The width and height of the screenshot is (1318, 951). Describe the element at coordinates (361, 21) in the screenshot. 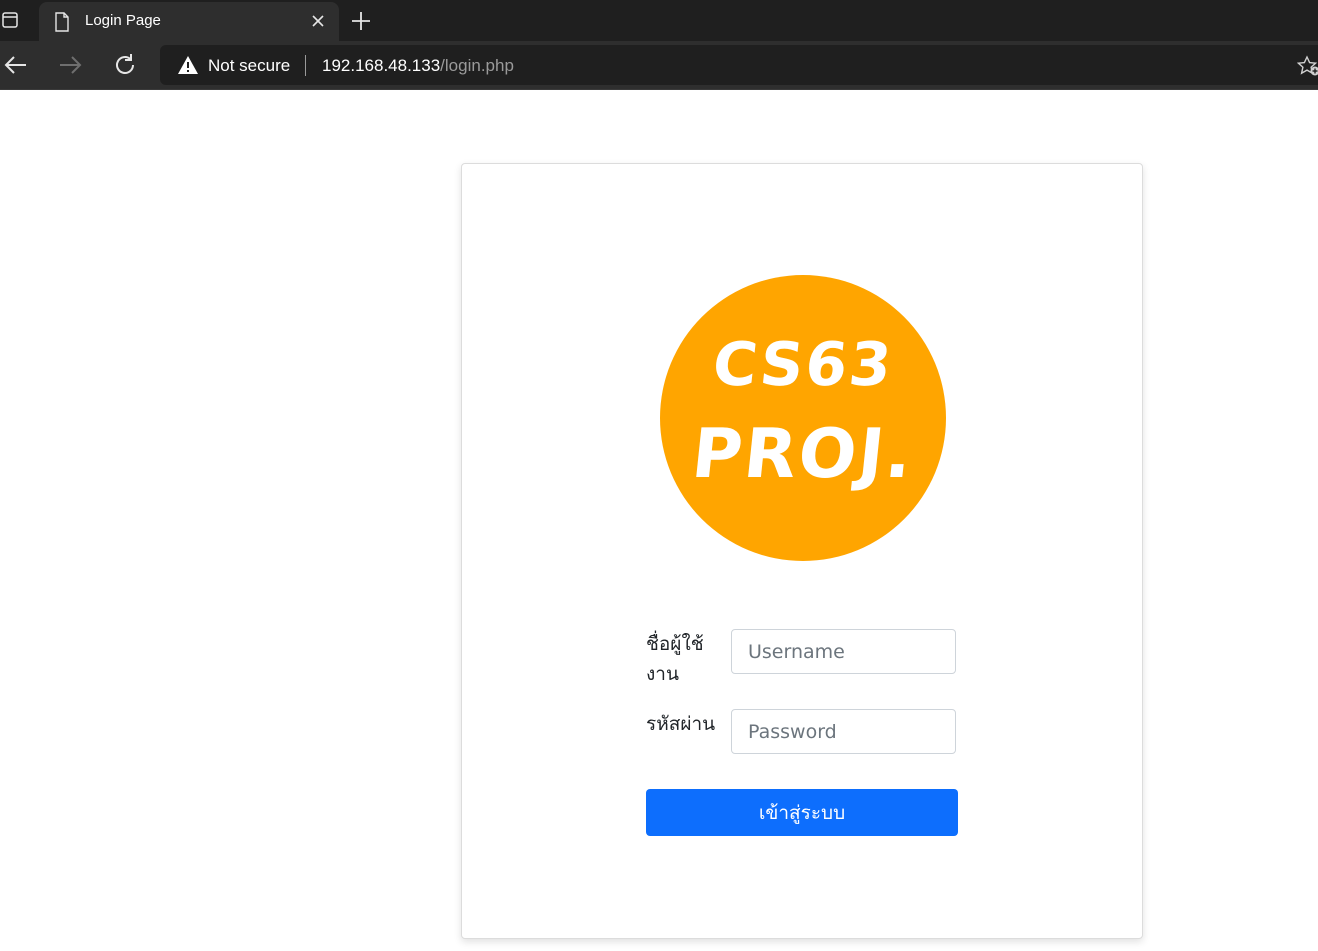

I see `plus-icon` at that location.